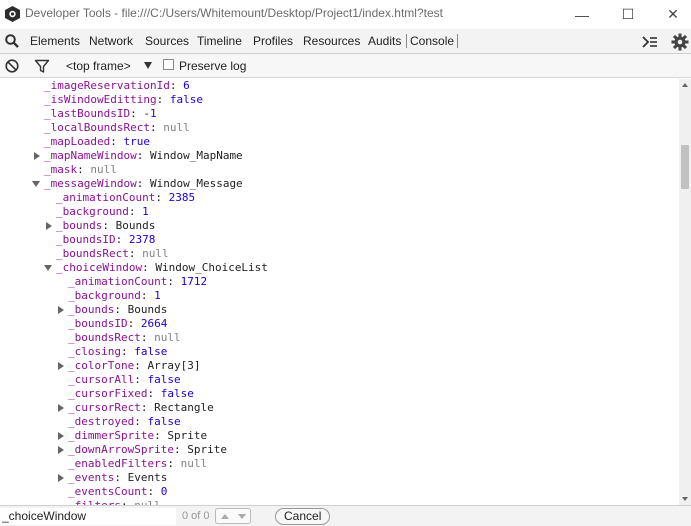 The image size is (691, 526). Describe the element at coordinates (273, 41) in the screenshot. I see `tab-profiles: Profiles` at that location.